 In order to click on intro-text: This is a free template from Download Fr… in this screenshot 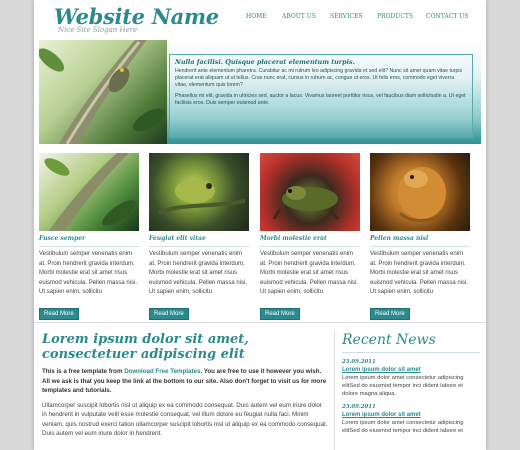, I will do `click(185, 381)`.